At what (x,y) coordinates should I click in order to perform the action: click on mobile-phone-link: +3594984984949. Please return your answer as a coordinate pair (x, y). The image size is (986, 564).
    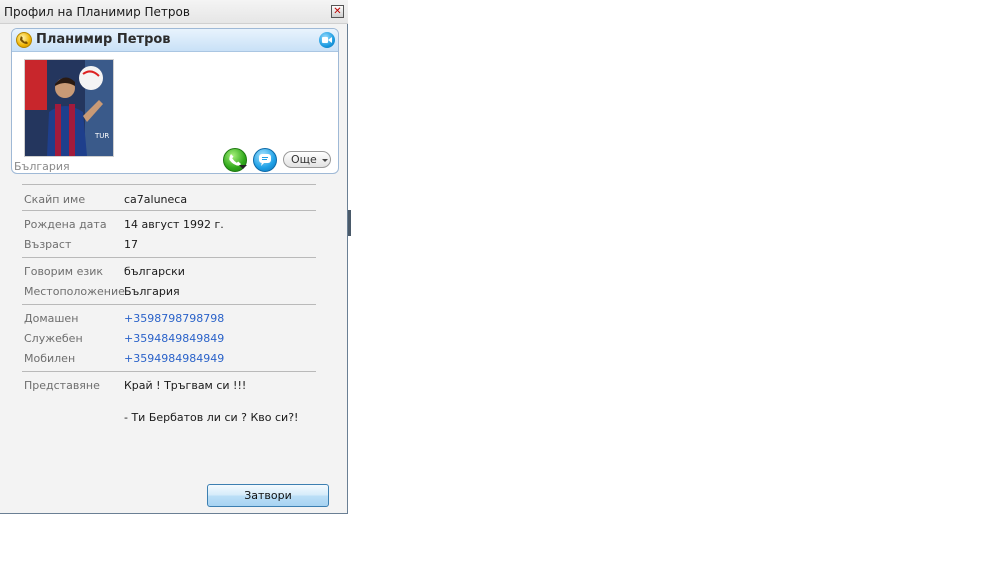
    Looking at the image, I should click on (174, 358).